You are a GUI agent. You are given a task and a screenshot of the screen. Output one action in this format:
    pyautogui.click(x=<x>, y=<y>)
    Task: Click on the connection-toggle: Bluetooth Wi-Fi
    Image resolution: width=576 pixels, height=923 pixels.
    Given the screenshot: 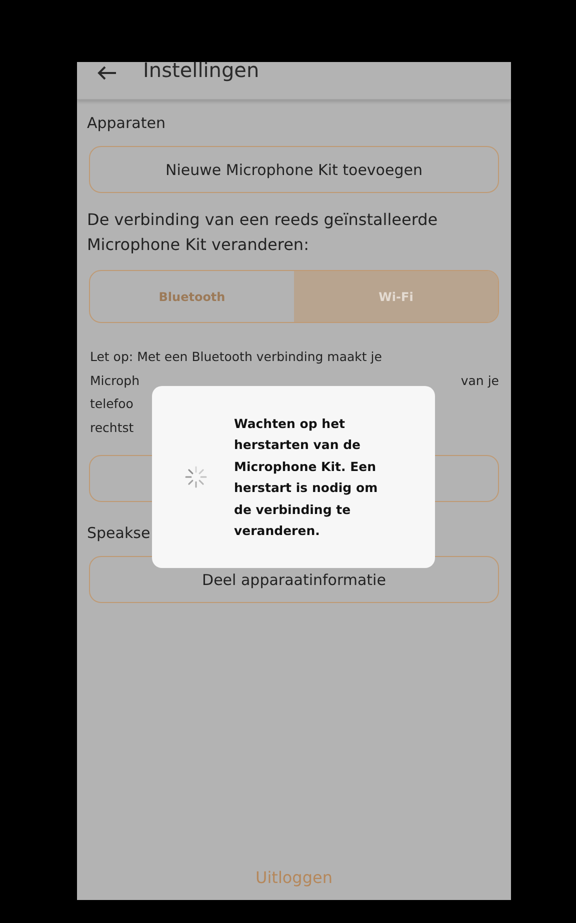 What is the action you would take?
    pyautogui.click(x=294, y=296)
    